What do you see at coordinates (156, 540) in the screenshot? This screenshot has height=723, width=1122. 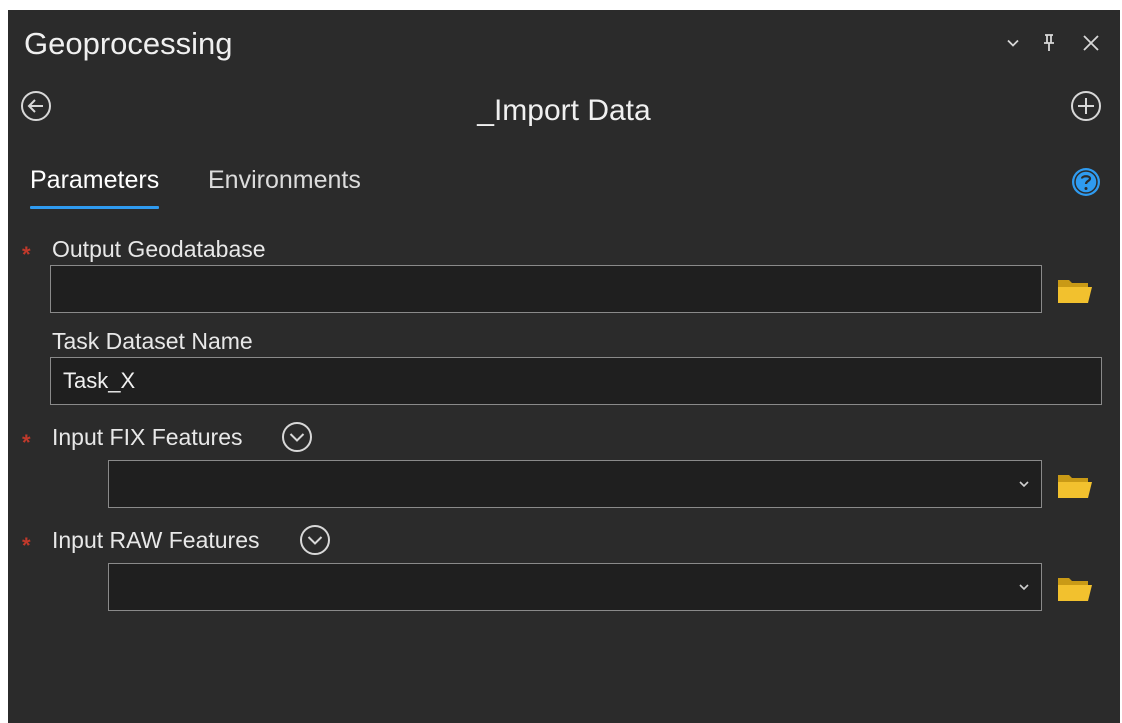 I see `input-raw-features-label: Input RAW Features` at bounding box center [156, 540].